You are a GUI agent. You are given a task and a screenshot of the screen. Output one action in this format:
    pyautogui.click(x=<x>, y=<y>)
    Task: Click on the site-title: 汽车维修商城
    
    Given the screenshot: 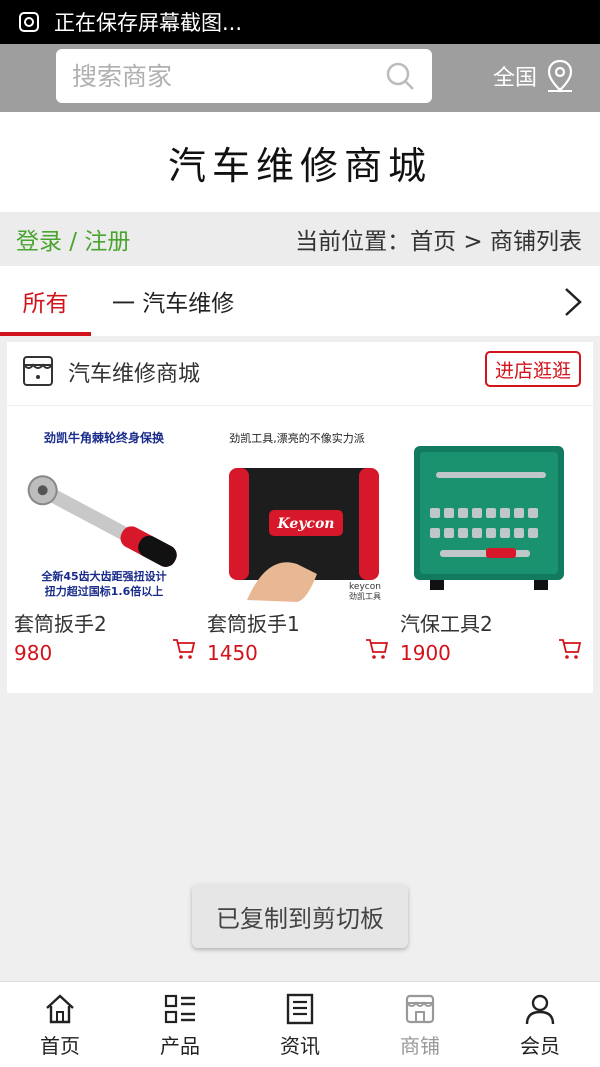 What is the action you would take?
    pyautogui.click(x=300, y=162)
    